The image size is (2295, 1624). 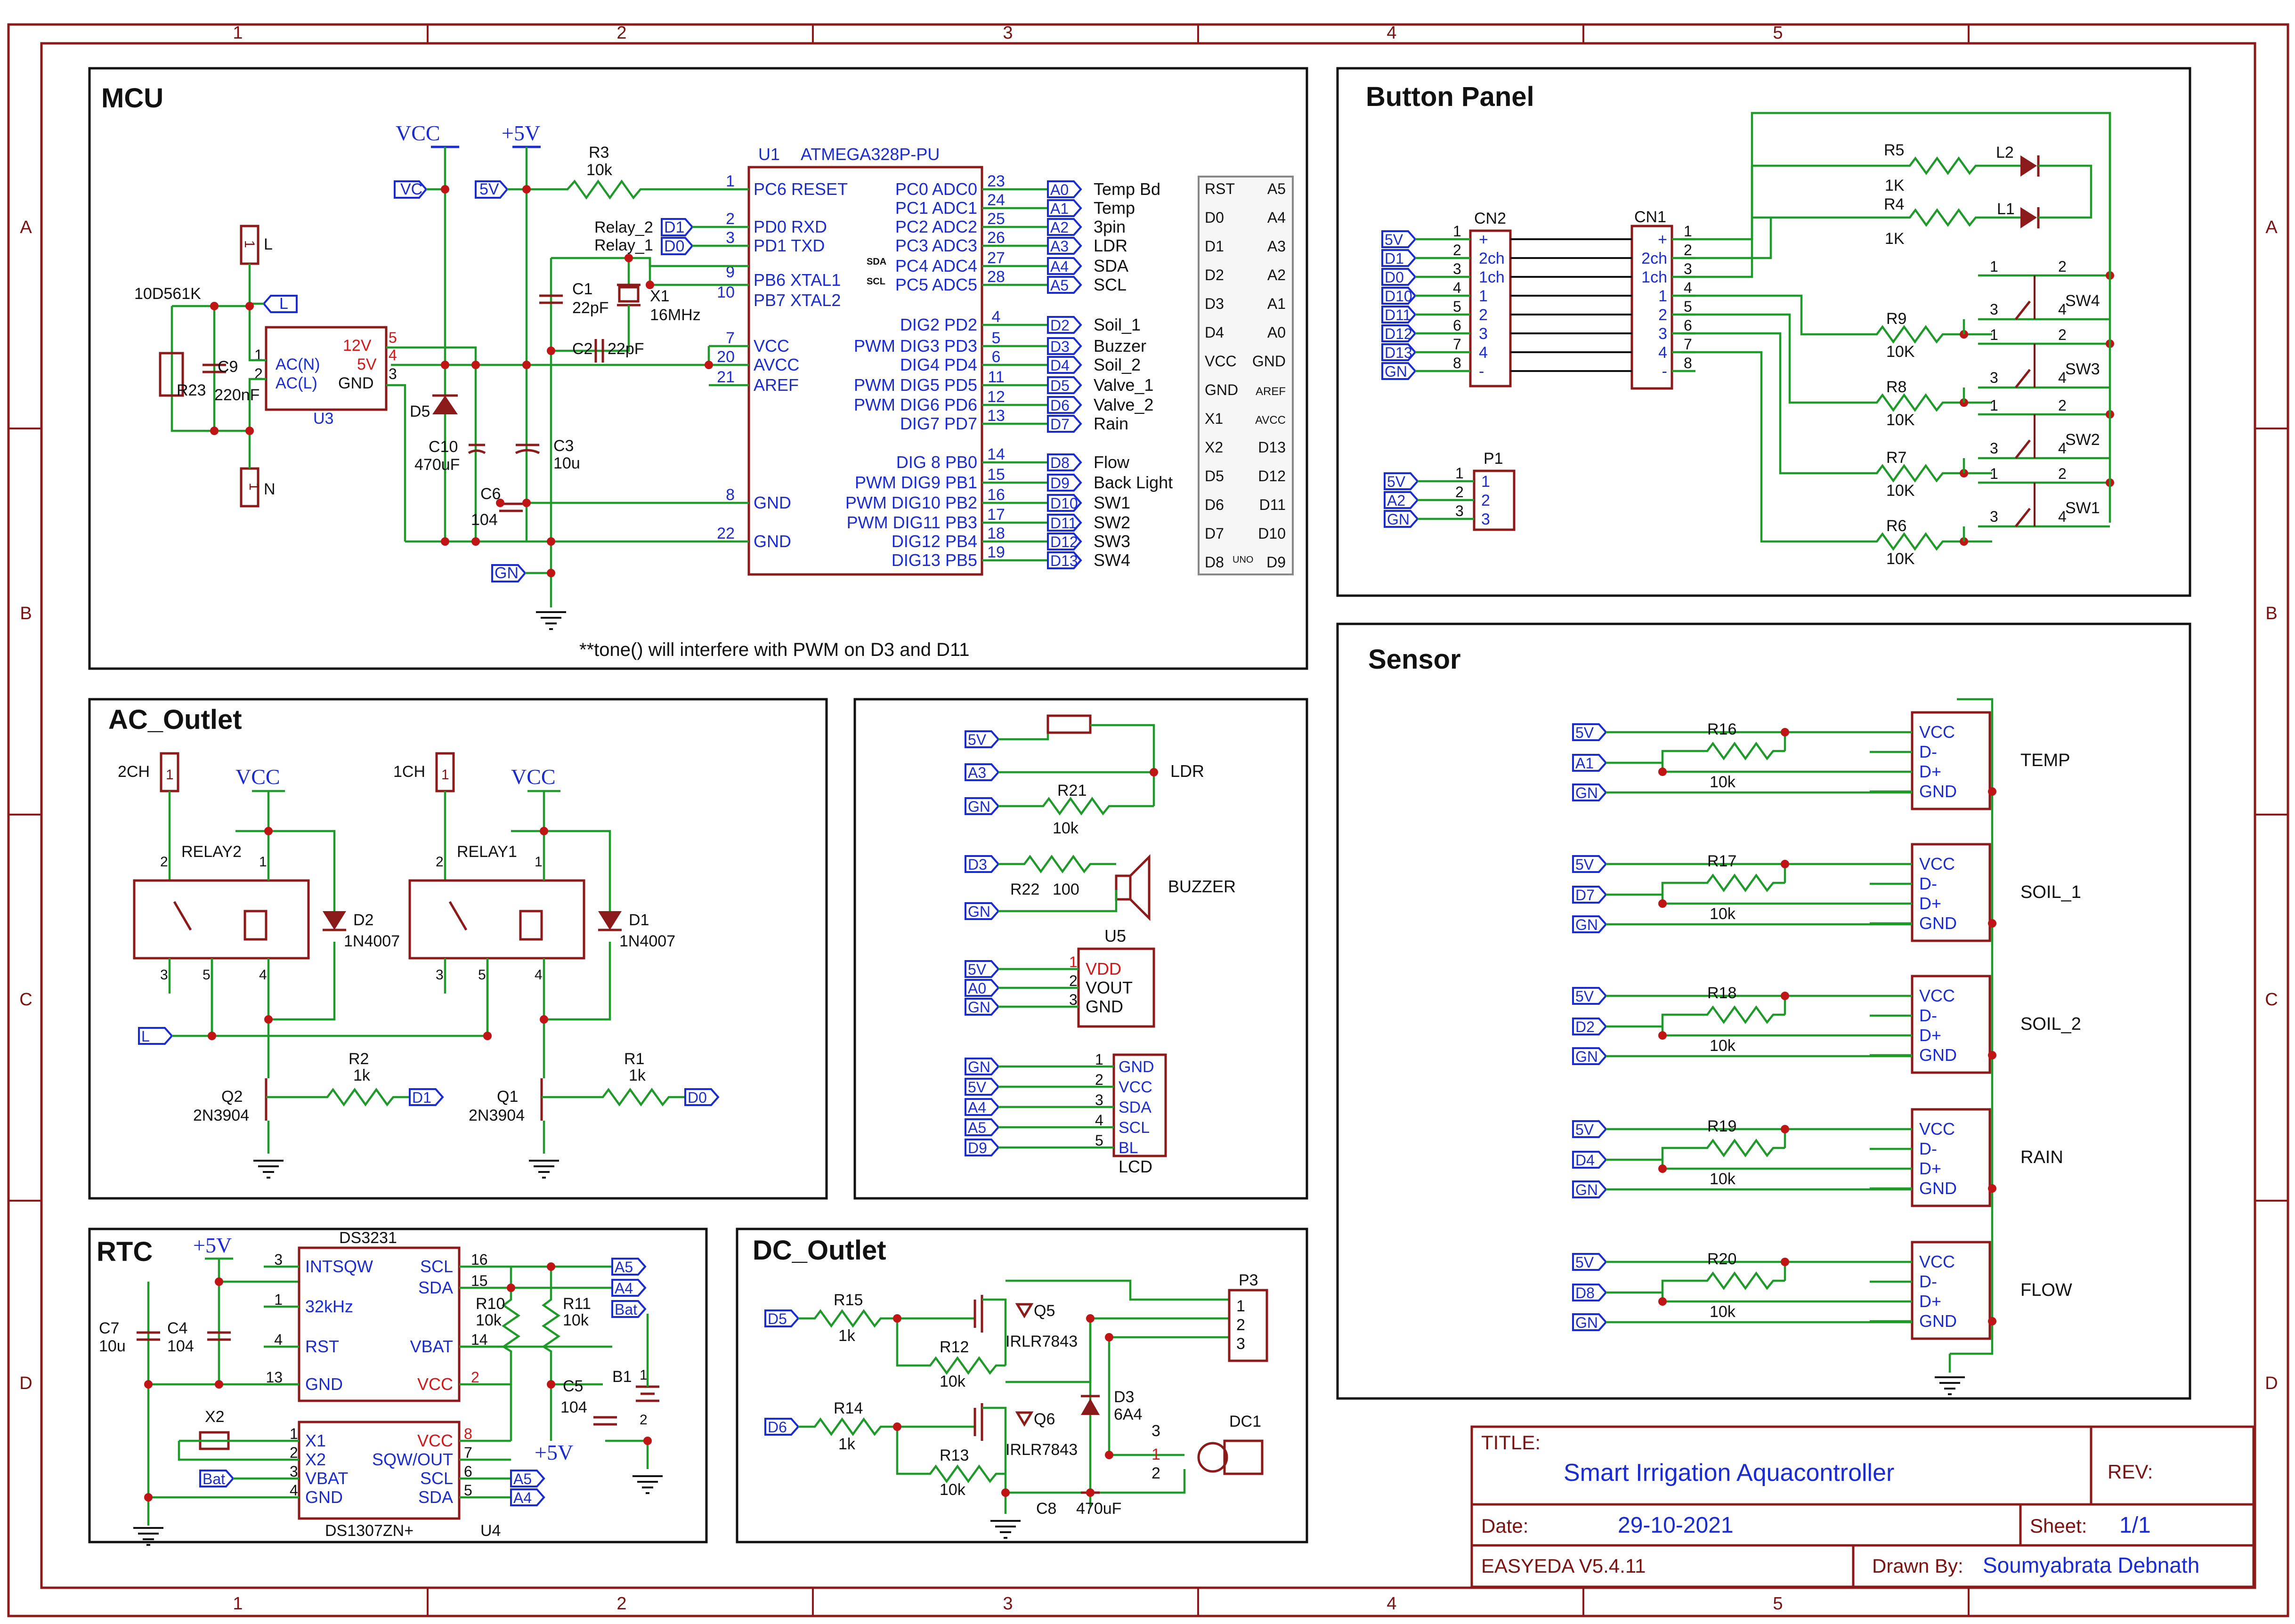 What do you see at coordinates (1457, 325) in the screenshot?
I see `cn2-num-5: 6` at bounding box center [1457, 325].